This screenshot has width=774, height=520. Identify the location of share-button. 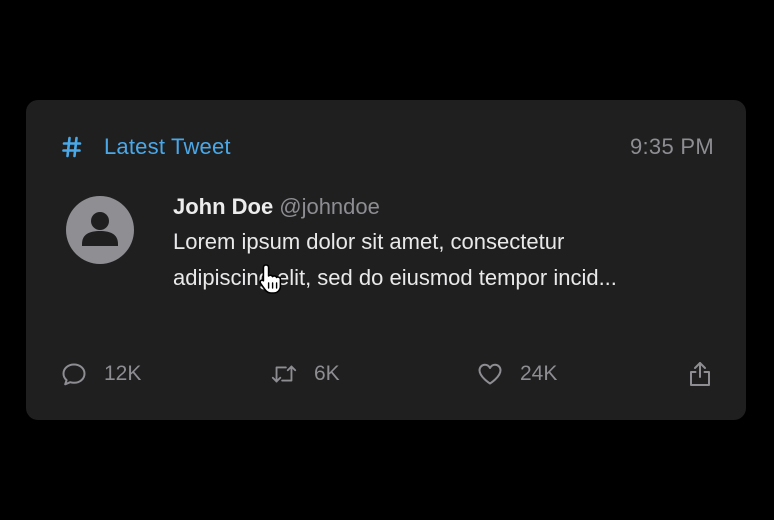
(708, 374).